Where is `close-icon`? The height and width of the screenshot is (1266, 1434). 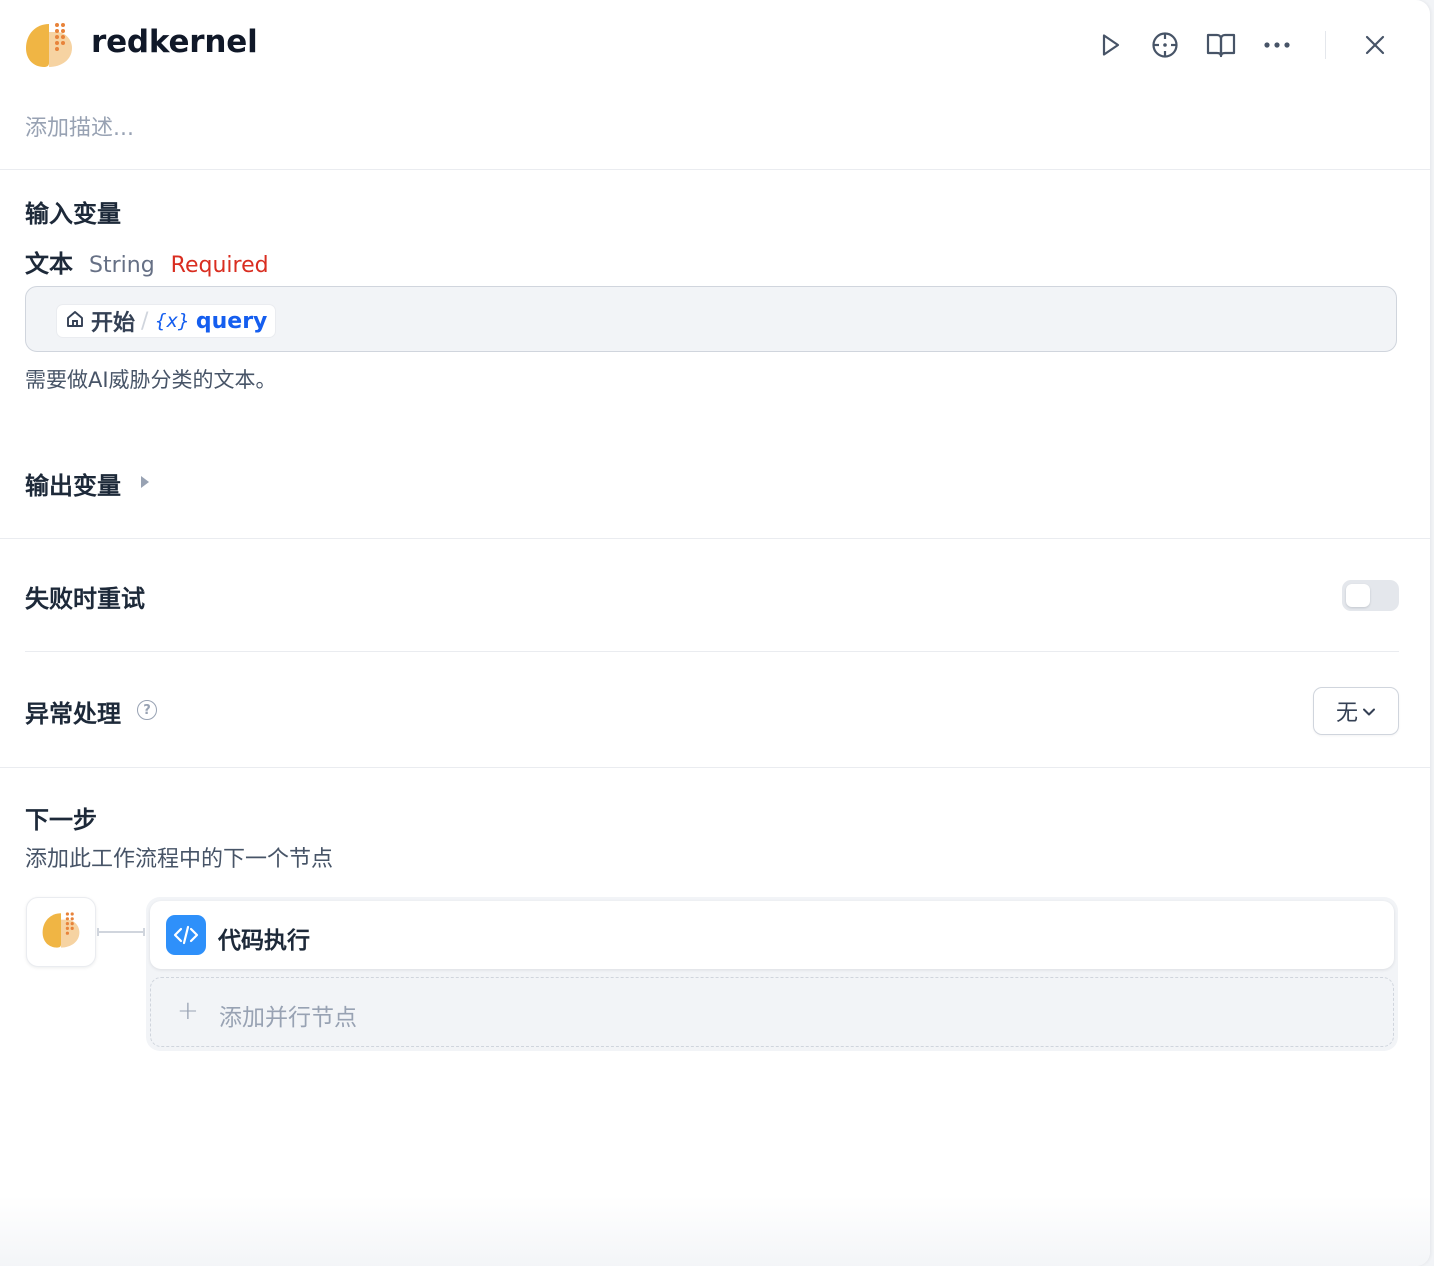
close-icon is located at coordinates (1375, 45).